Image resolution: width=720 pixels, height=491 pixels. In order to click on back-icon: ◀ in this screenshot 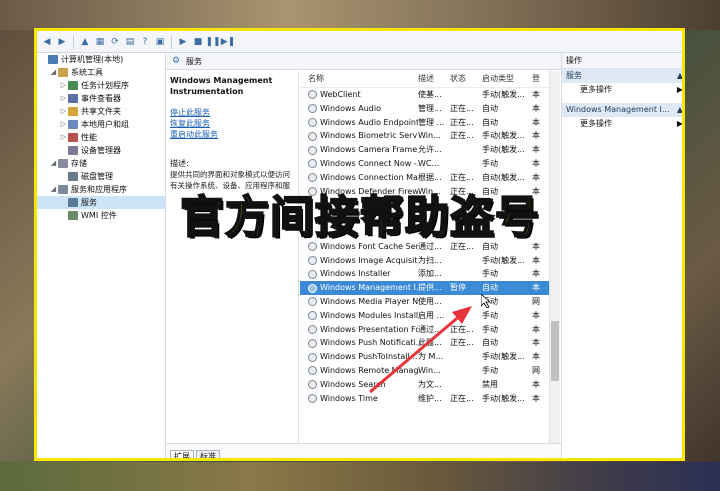, I will do `click(47, 42)`.